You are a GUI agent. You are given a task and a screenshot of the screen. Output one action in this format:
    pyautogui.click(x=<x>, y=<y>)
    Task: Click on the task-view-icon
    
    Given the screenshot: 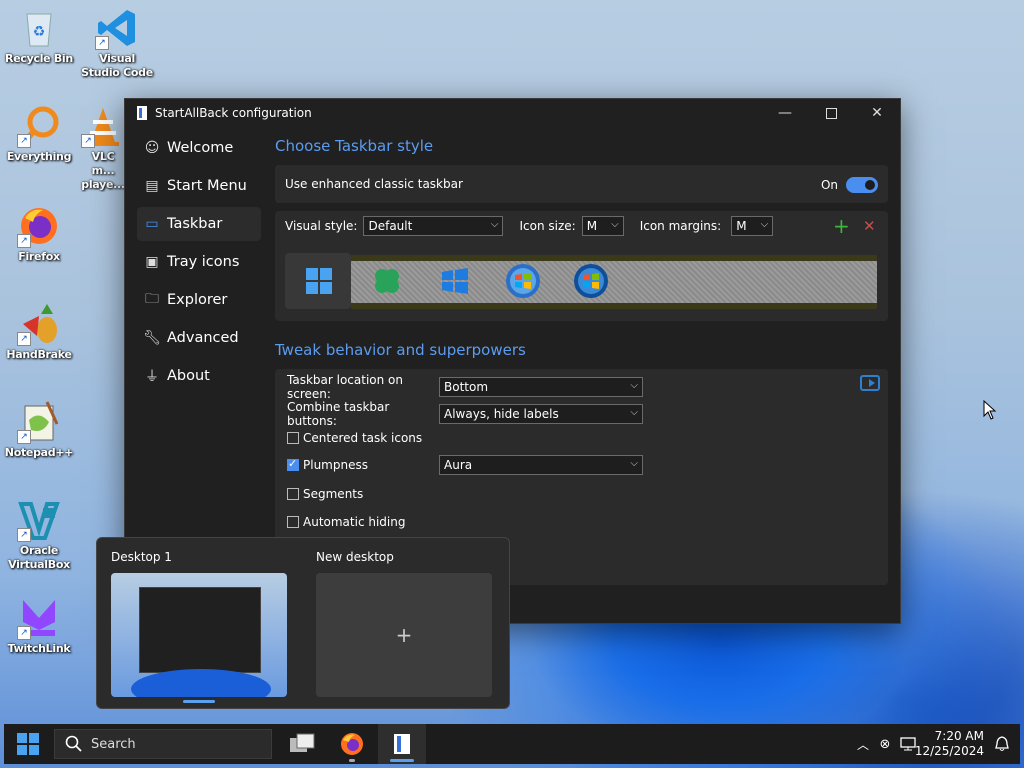 What is the action you would take?
    pyautogui.click(x=302, y=742)
    